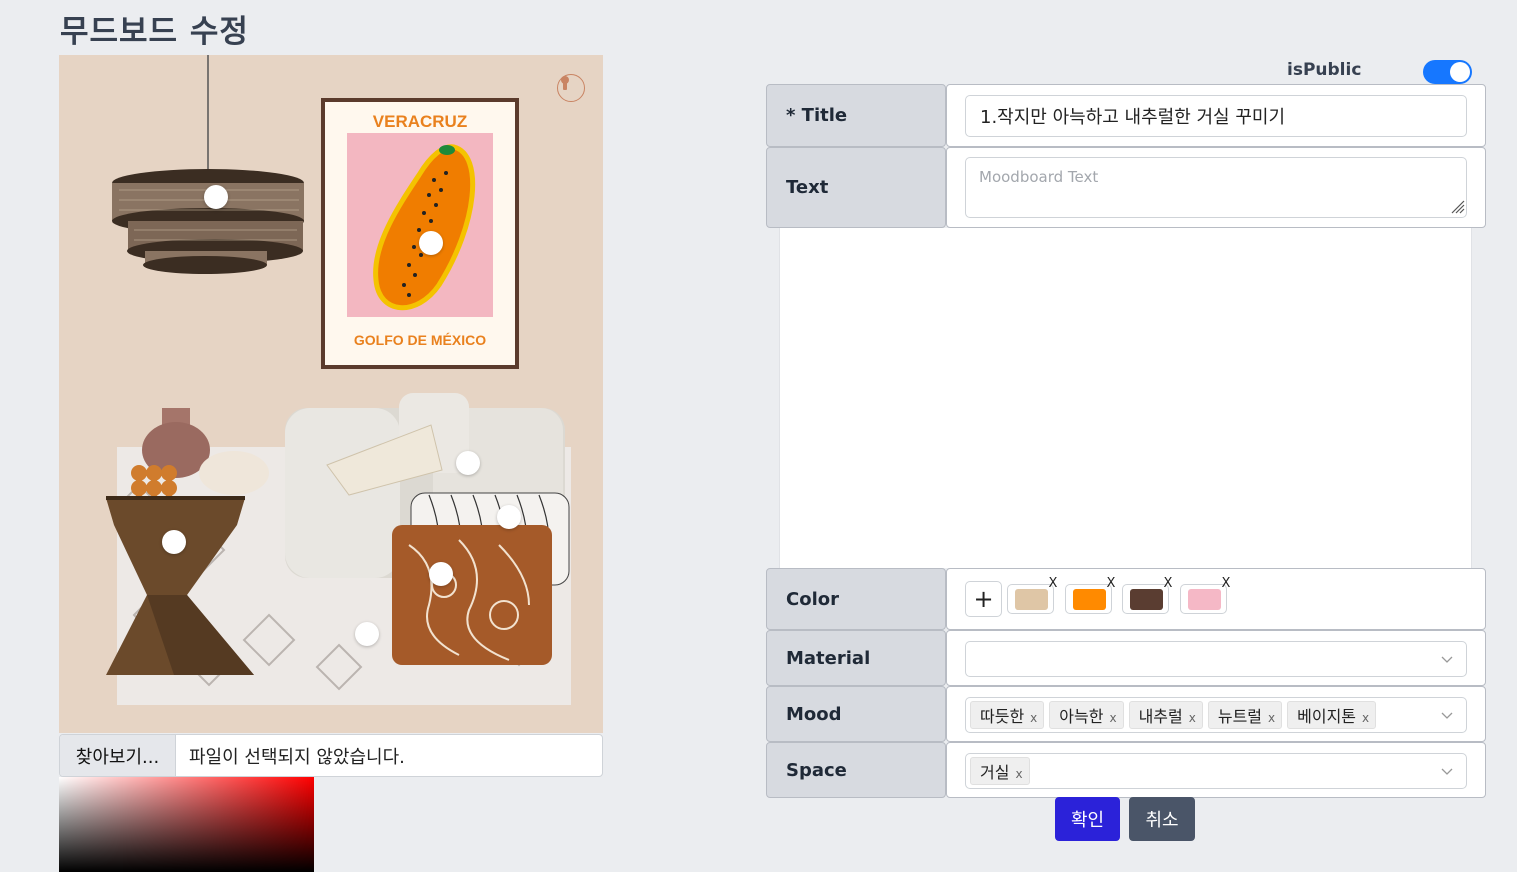 The image size is (1517, 872). I want to click on confirm-button: 확인, so click(1087, 819).